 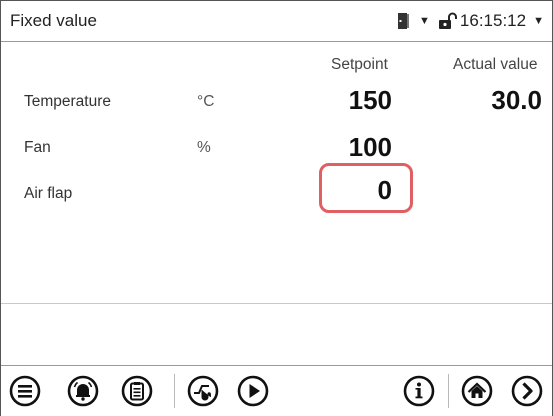 I want to click on unlock-icon, so click(x=448, y=21).